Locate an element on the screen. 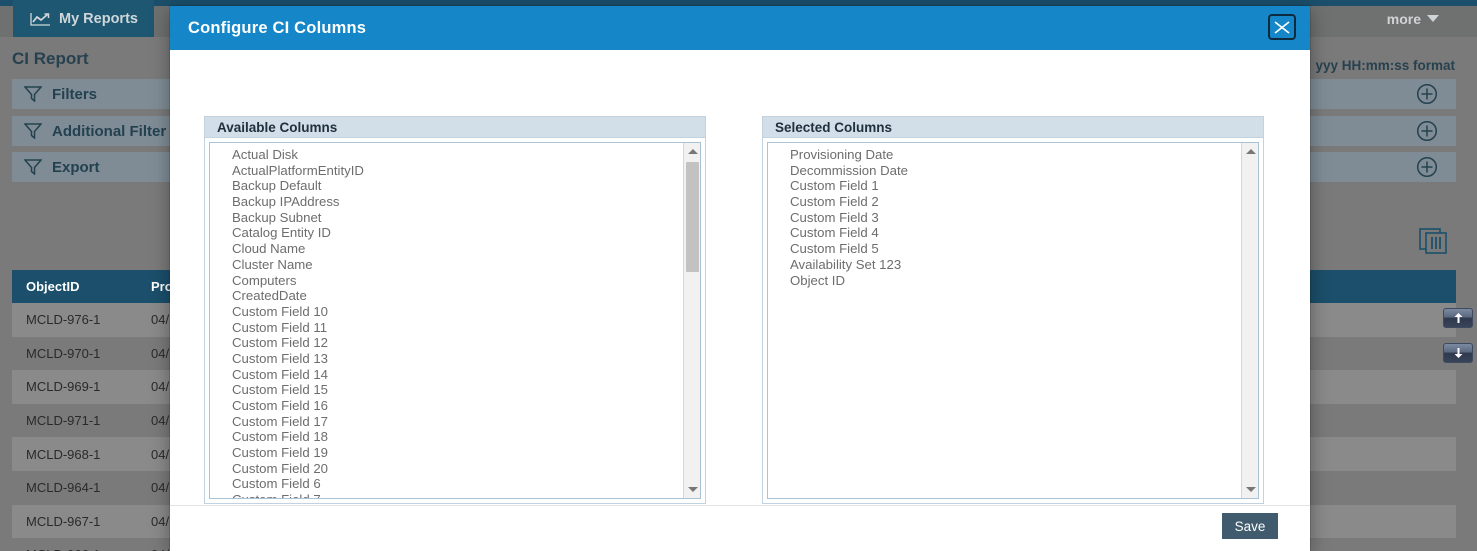 This screenshot has width=1477, height=551. available-column-option: Custom Field 19 is located at coordinates (446, 453).